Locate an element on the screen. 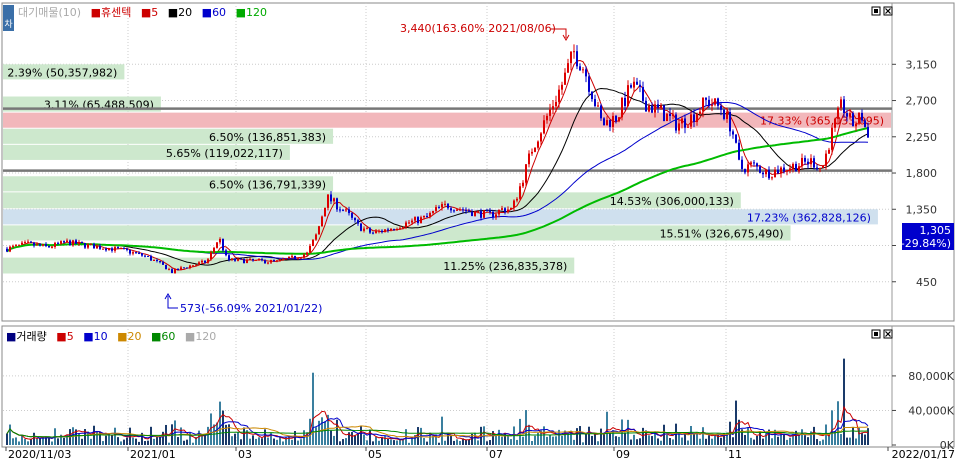  volume-profile-label: 2.39% (50,357,982) is located at coordinates (62, 72).